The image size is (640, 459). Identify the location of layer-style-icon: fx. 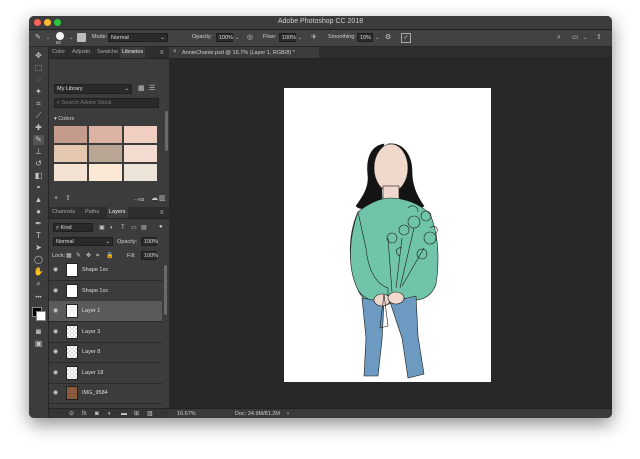
(84, 414).